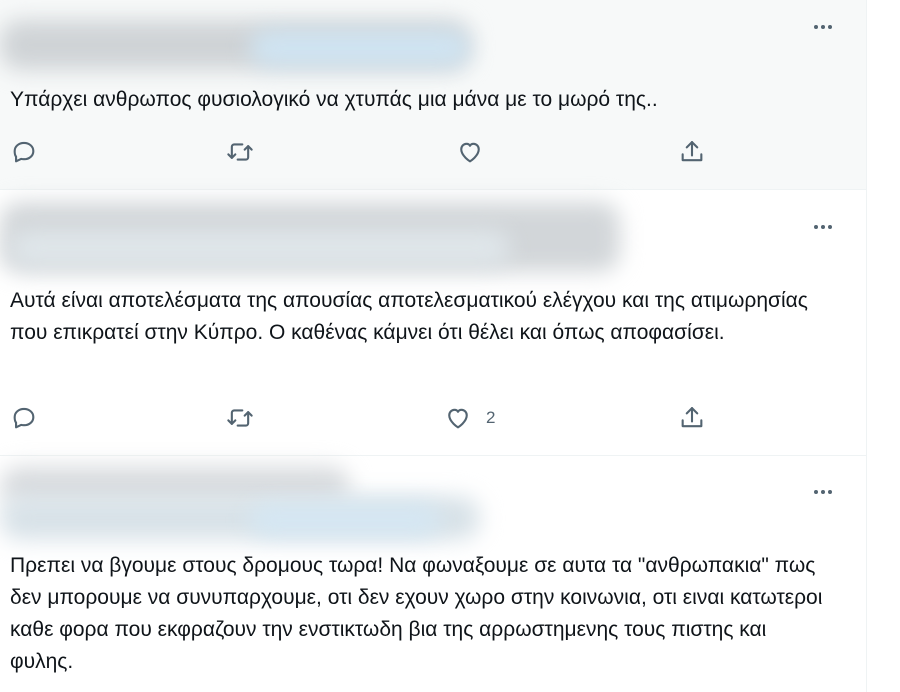 The width and height of the screenshot is (900, 692). Describe the element at coordinates (469, 418) in the screenshot. I see `like-button: 2` at that location.